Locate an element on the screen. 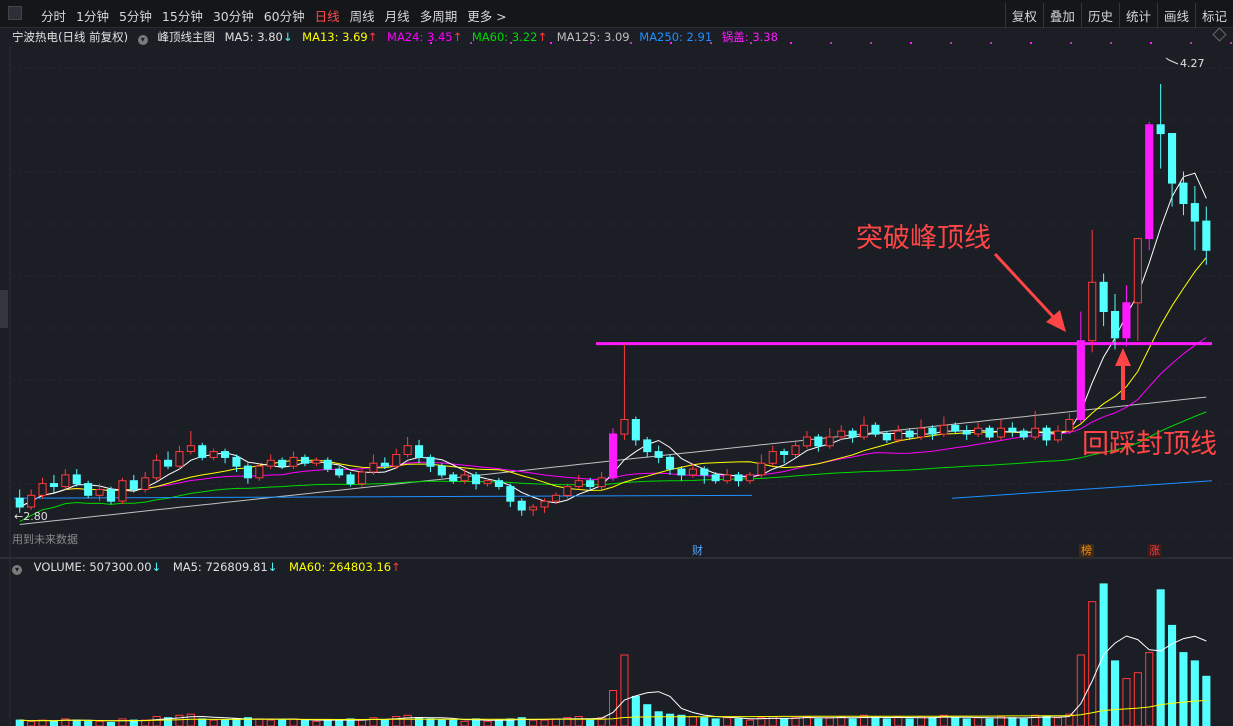 The width and height of the screenshot is (1233, 726). future-data-note: 用到未来数据 is located at coordinates (45, 539).